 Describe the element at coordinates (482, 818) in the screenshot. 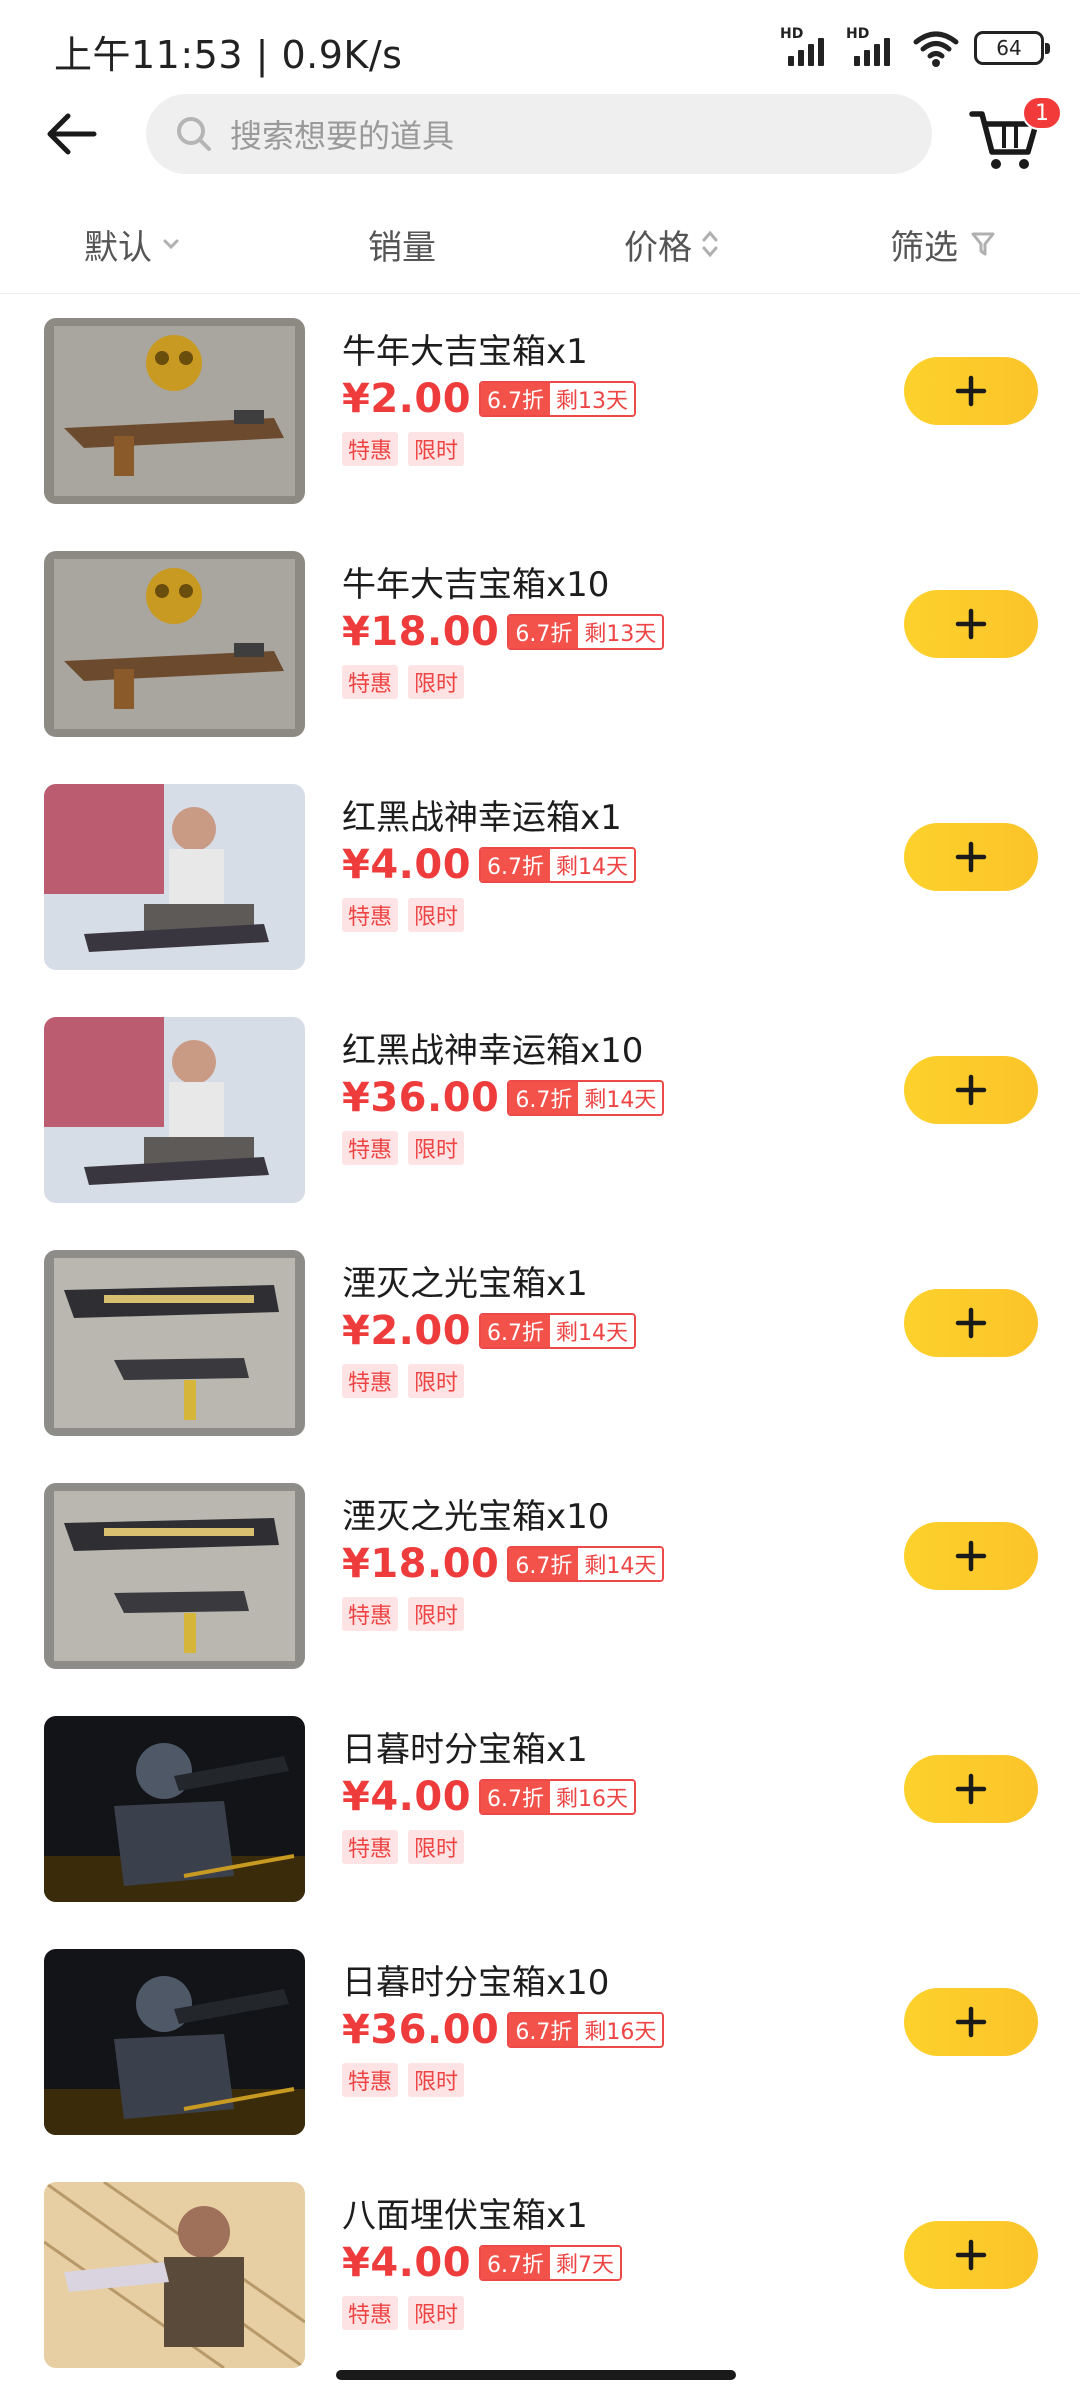

I see `product-title: 红黑战神幸运箱x1` at that location.